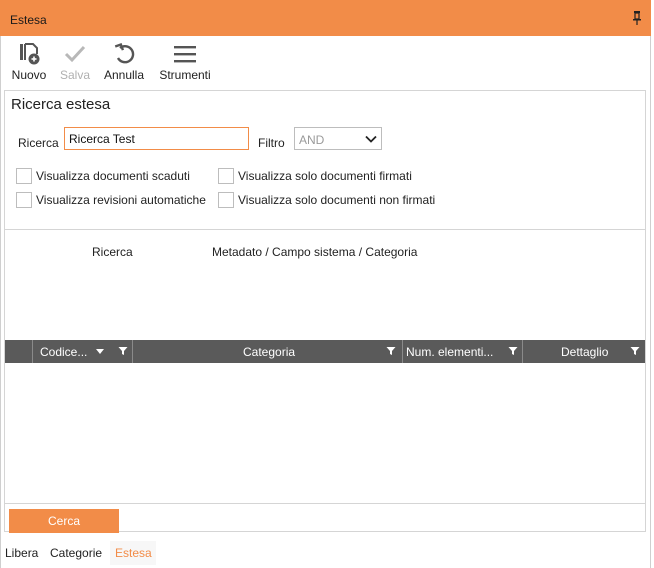  I want to click on undo-icon, so click(124, 53).